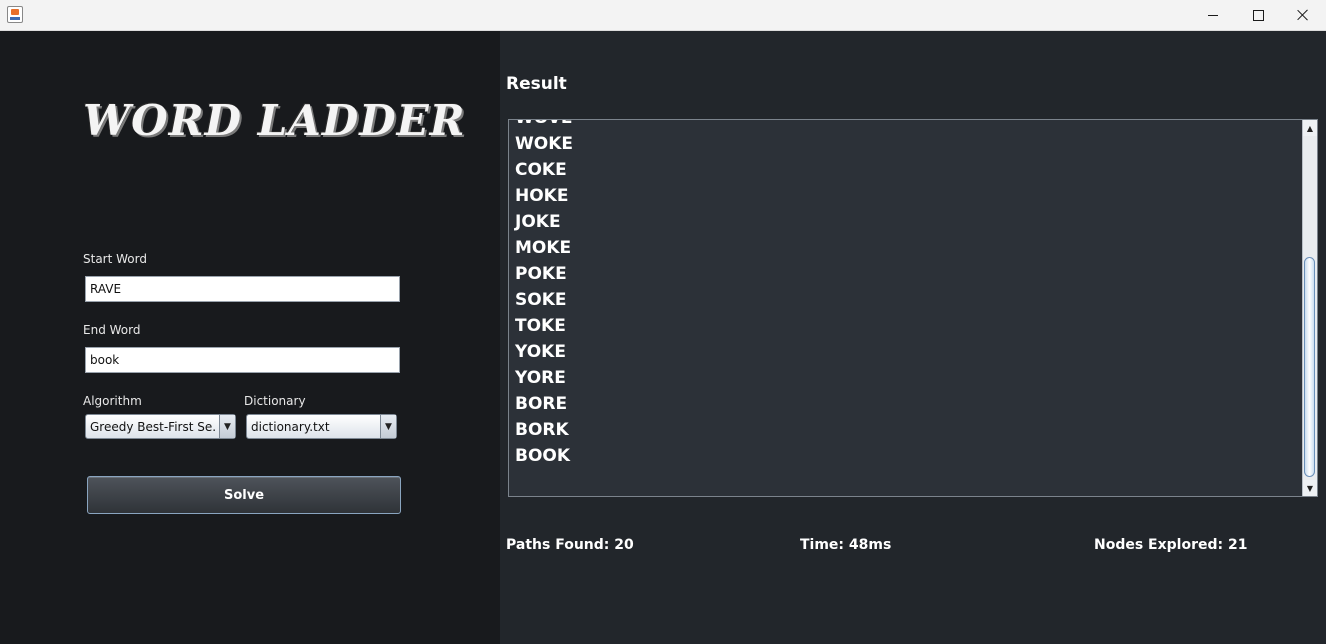 This screenshot has height=644, width=1326. I want to click on list-item: COKE, so click(541, 170).